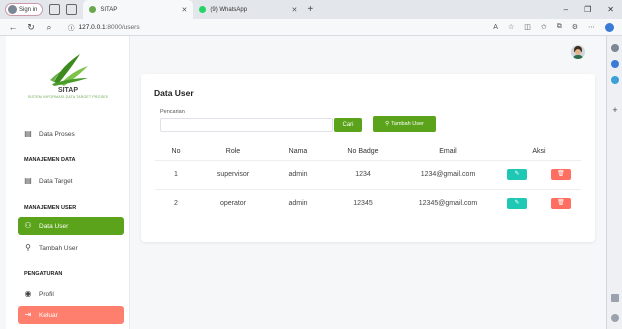 The width and height of the screenshot is (622, 329). I want to click on logout-icon: ⇥, so click(28, 314).